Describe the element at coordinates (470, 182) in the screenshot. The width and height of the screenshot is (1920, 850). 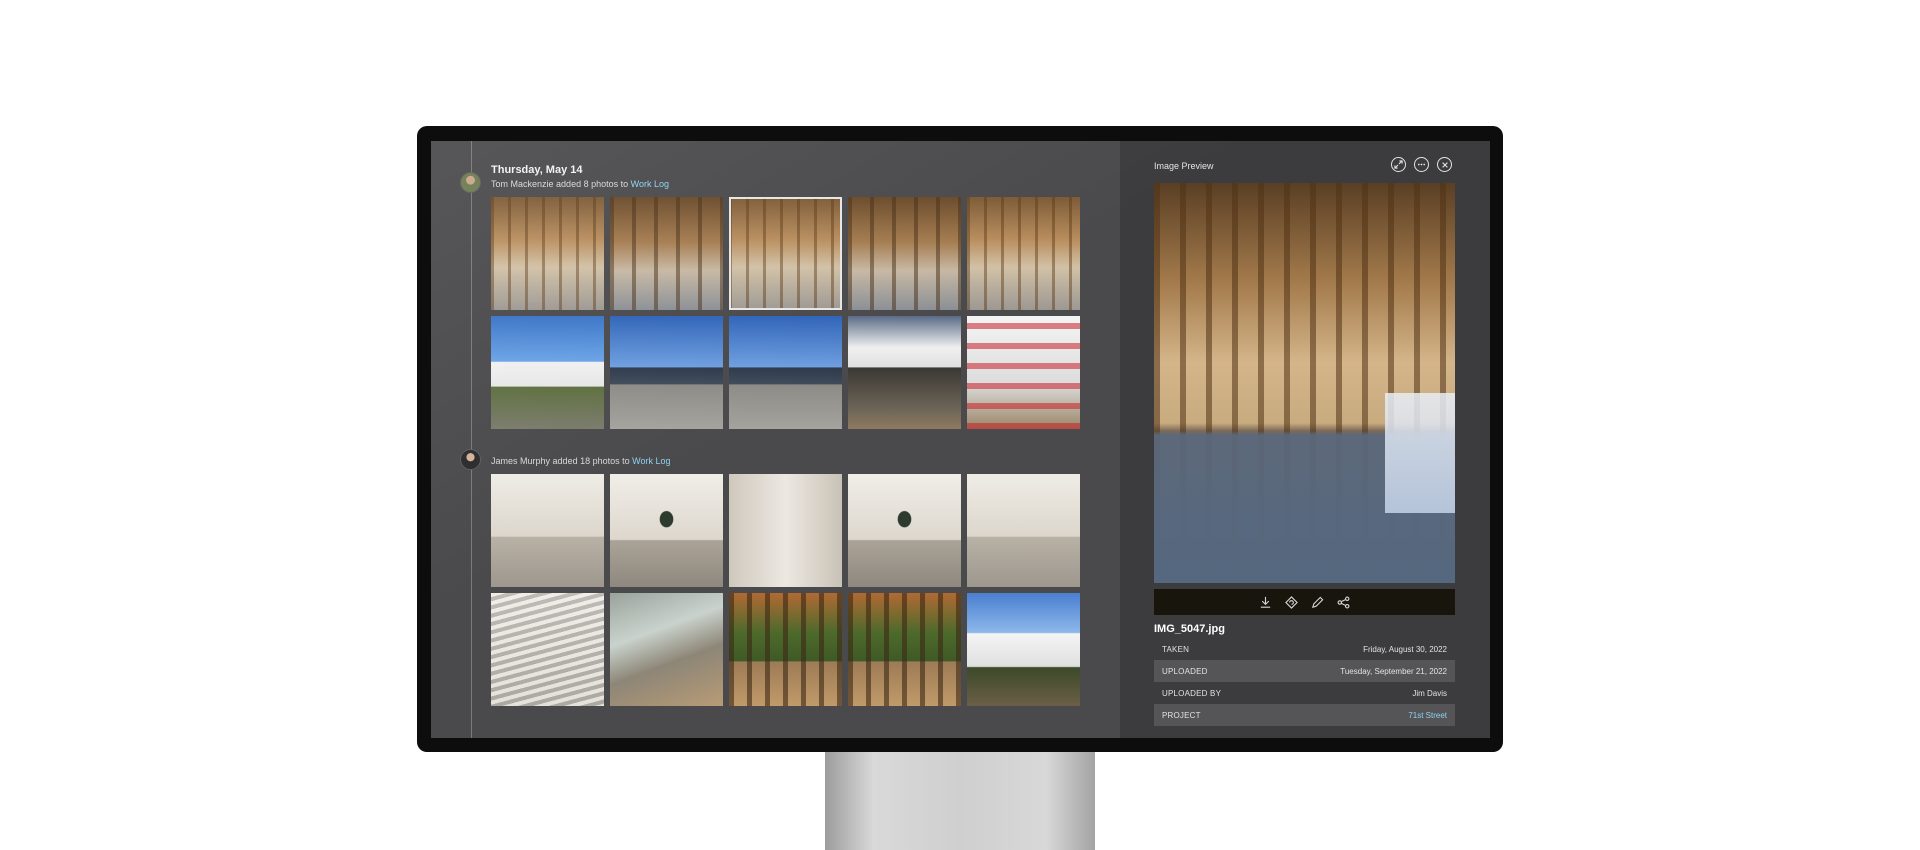
I see `avatar-tom-mackenzie` at that location.